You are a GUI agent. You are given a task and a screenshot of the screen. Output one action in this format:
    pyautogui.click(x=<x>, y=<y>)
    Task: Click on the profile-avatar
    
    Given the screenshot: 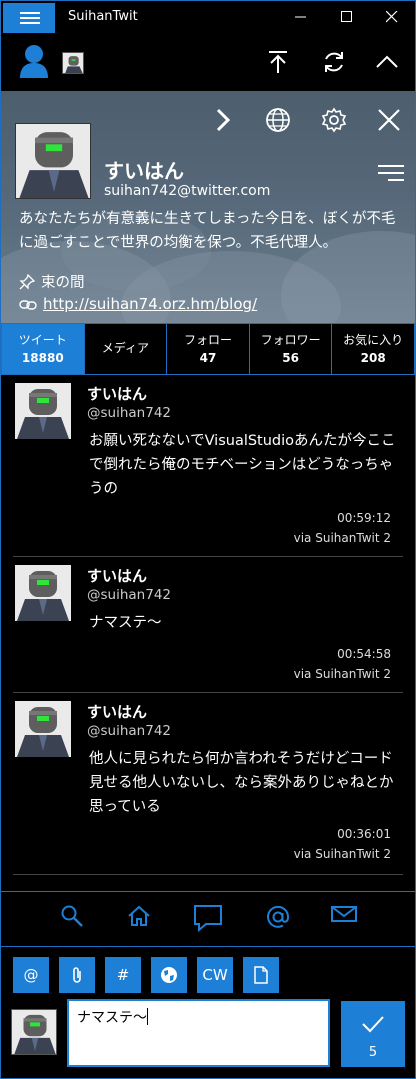 What is the action you would take?
    pyautogui.click(x=53, y=161)
    